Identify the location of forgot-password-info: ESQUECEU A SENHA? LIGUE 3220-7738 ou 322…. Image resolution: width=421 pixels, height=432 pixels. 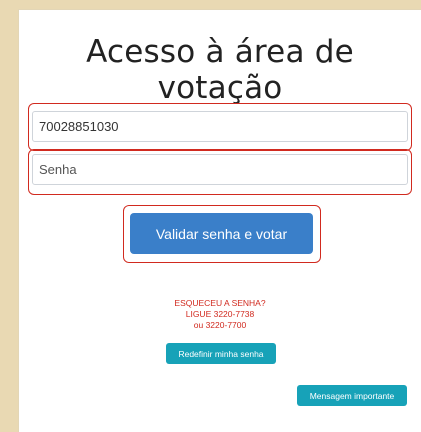
(220, 314).